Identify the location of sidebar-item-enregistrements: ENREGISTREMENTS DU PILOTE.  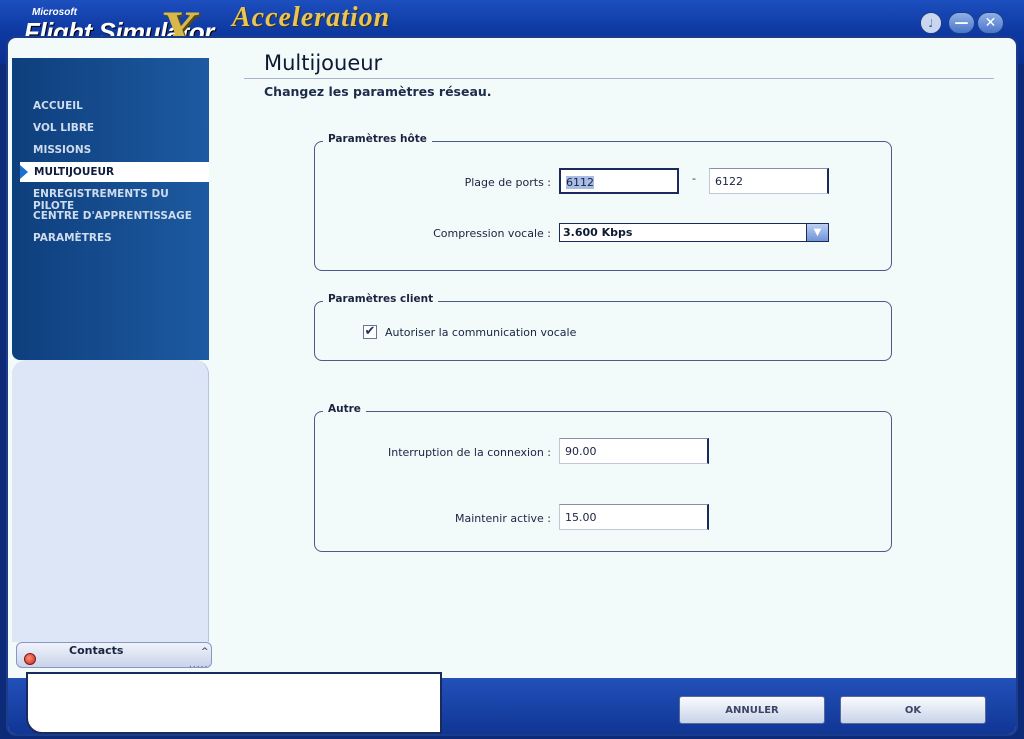
(121, 200).